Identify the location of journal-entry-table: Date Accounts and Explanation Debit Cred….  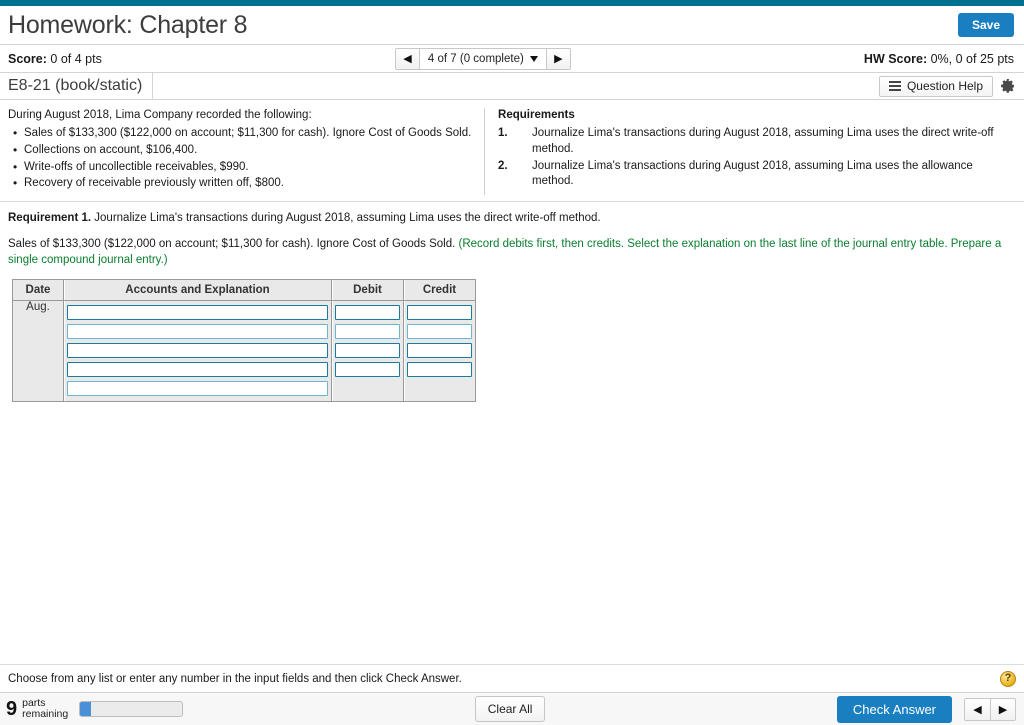
(244, 341).